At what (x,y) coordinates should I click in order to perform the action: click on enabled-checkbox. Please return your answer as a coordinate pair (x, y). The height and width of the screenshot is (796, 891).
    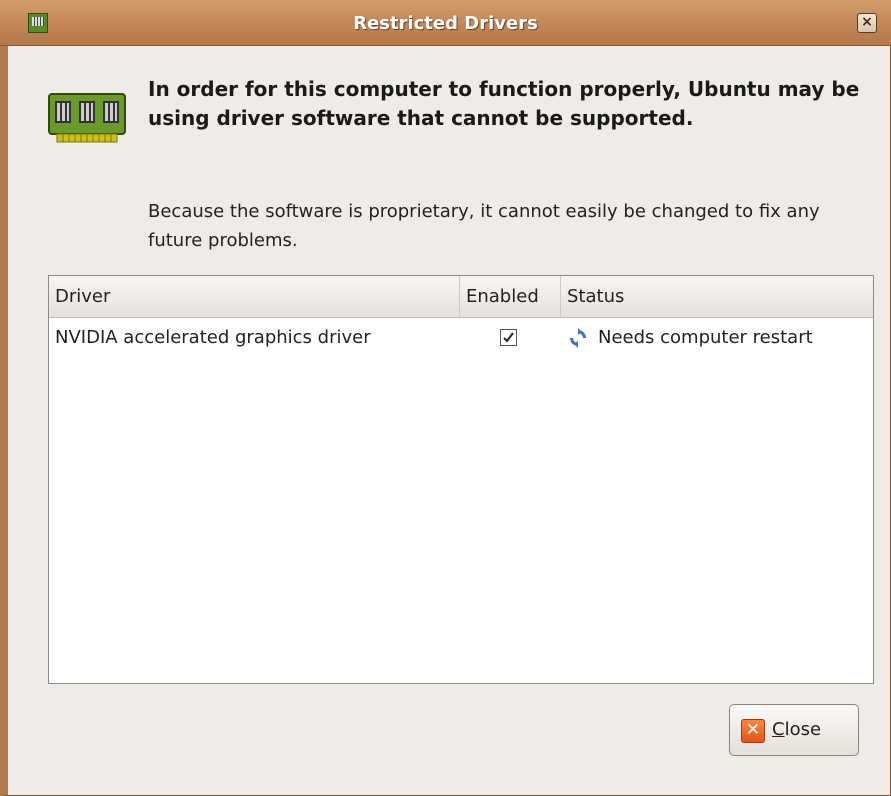
    Looking at the image, I should click on (508, 337).